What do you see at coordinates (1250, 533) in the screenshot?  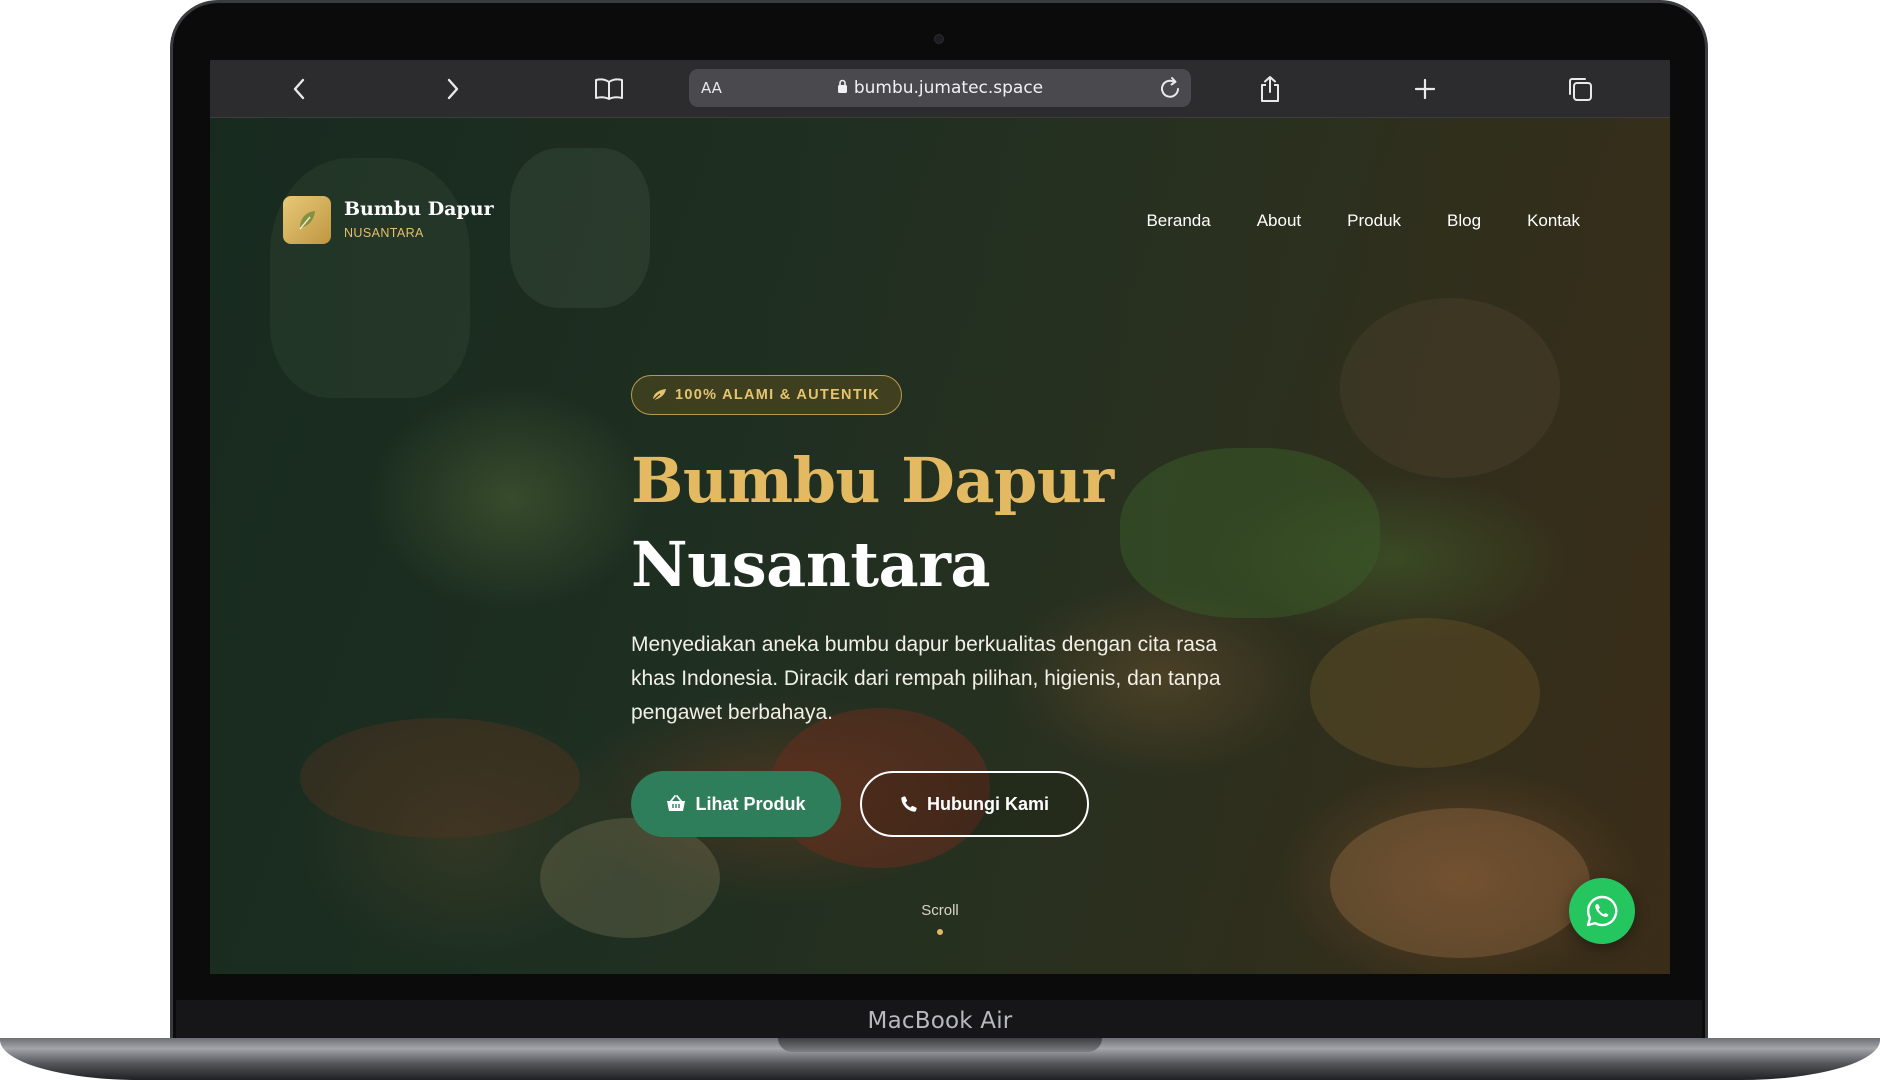 I see `leaves-bowl-decoration` at bounding box center [1250, 533].